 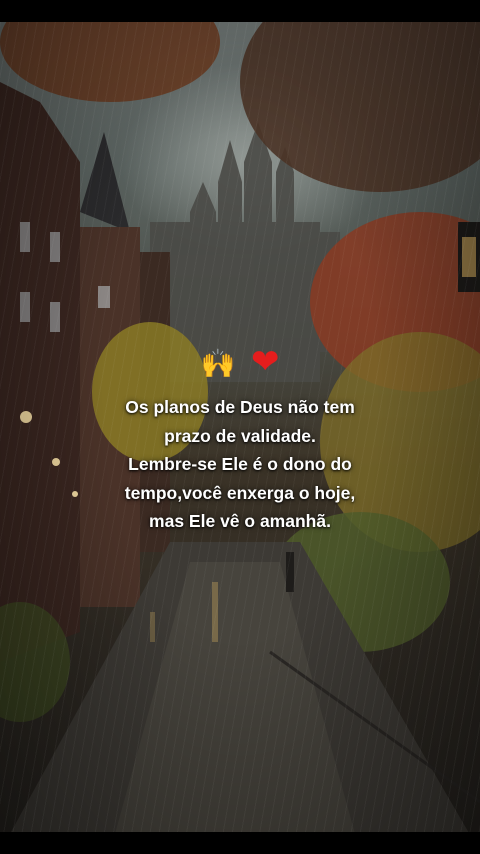 I want to click on quote-line: tempo,você enxerga o hoje,, so click(x=240, y=492).